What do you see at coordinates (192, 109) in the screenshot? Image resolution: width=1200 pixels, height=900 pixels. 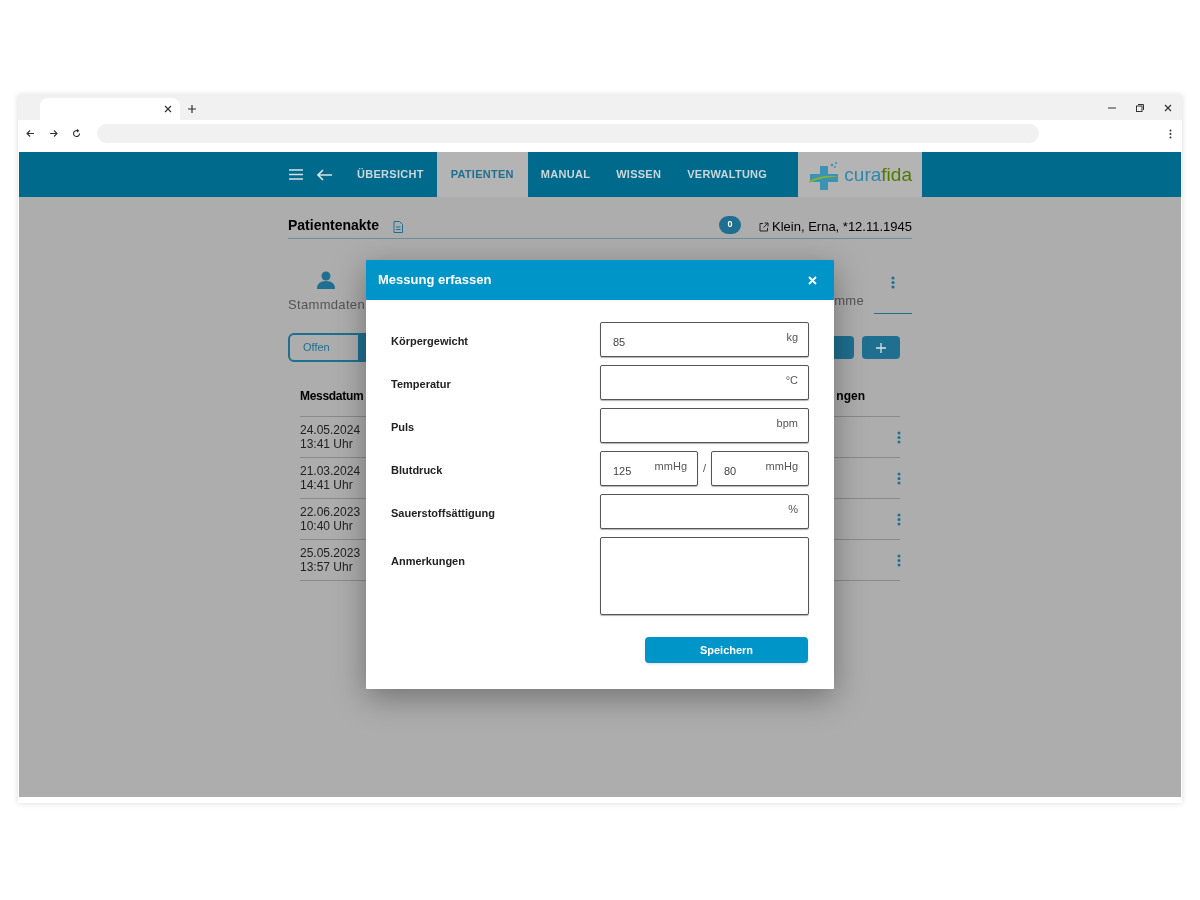 I see `new-tab-icon` at bounding box center [192, 109].